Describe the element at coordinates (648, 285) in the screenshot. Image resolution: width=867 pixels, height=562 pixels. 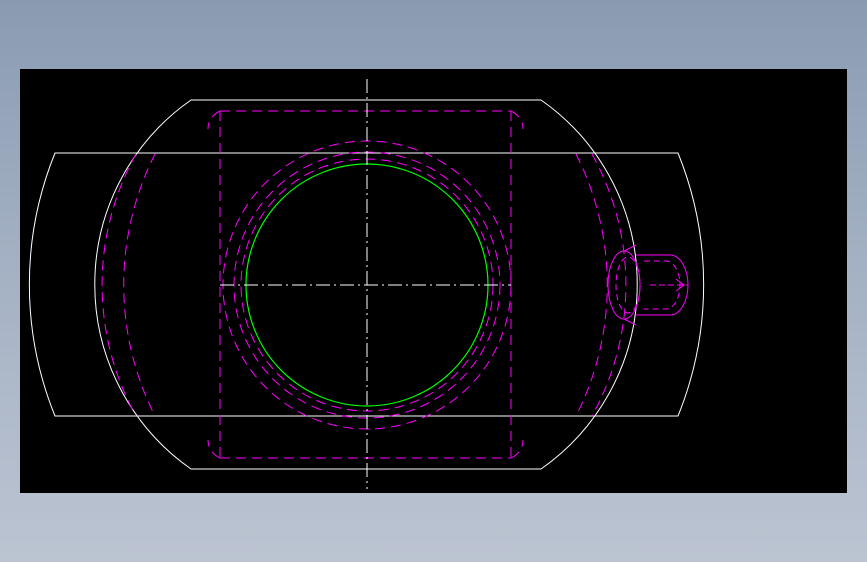
I see `grease-fitting` at that location.